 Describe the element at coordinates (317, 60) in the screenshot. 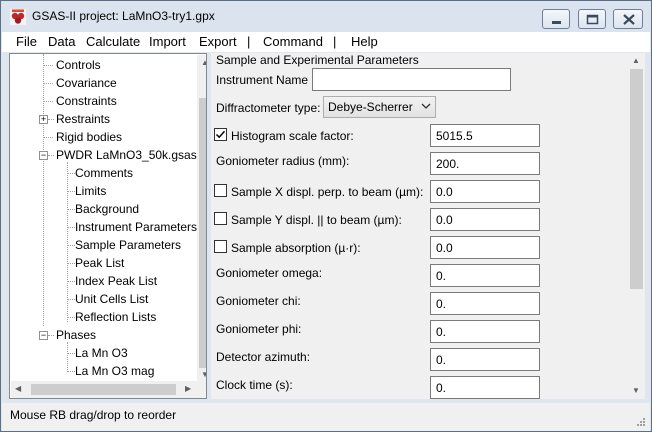

I see `panel-heading: Sample and Experimental Parameters` at that location.